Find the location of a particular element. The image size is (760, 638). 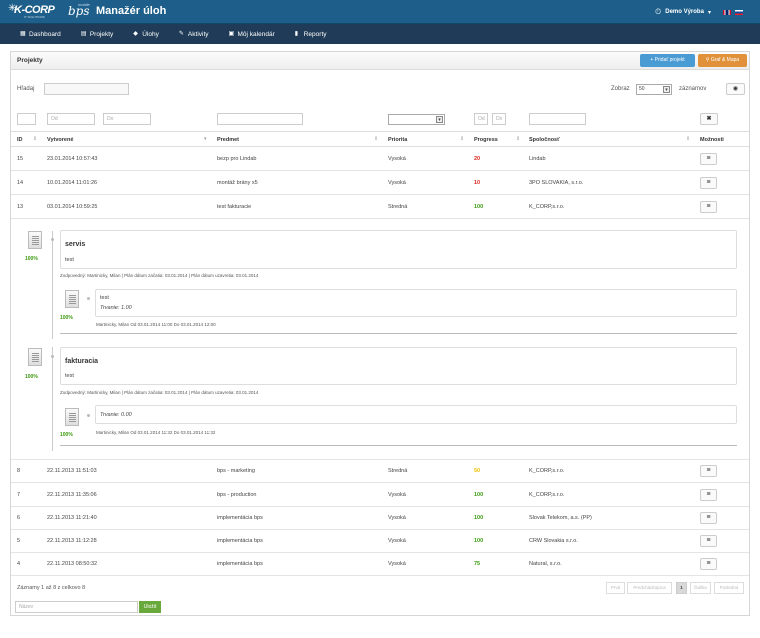

user-menu: ⏲ Demo Výroba ▾ is located at coordinates (699, 12).